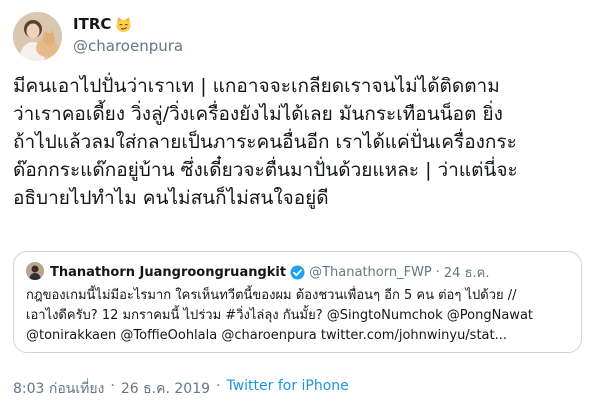  What do you see at coordinates (165, 389) in the screenshot?
I see `tweet-date: 26 ธ.ค. 2019` at bounding box center [165, 389].